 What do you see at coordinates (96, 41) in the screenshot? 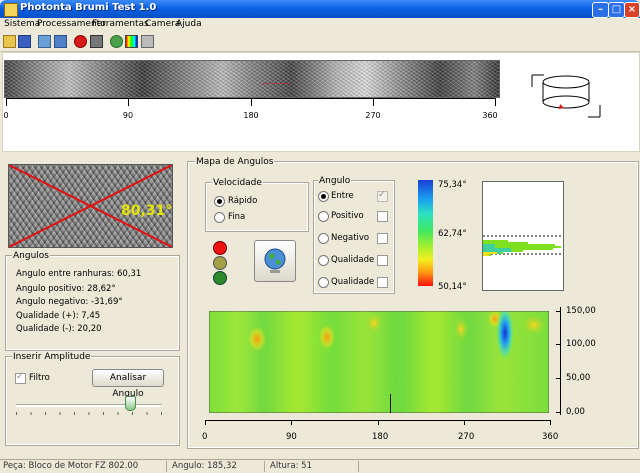
I see `camera-icon` at bounding box center [96, 41].